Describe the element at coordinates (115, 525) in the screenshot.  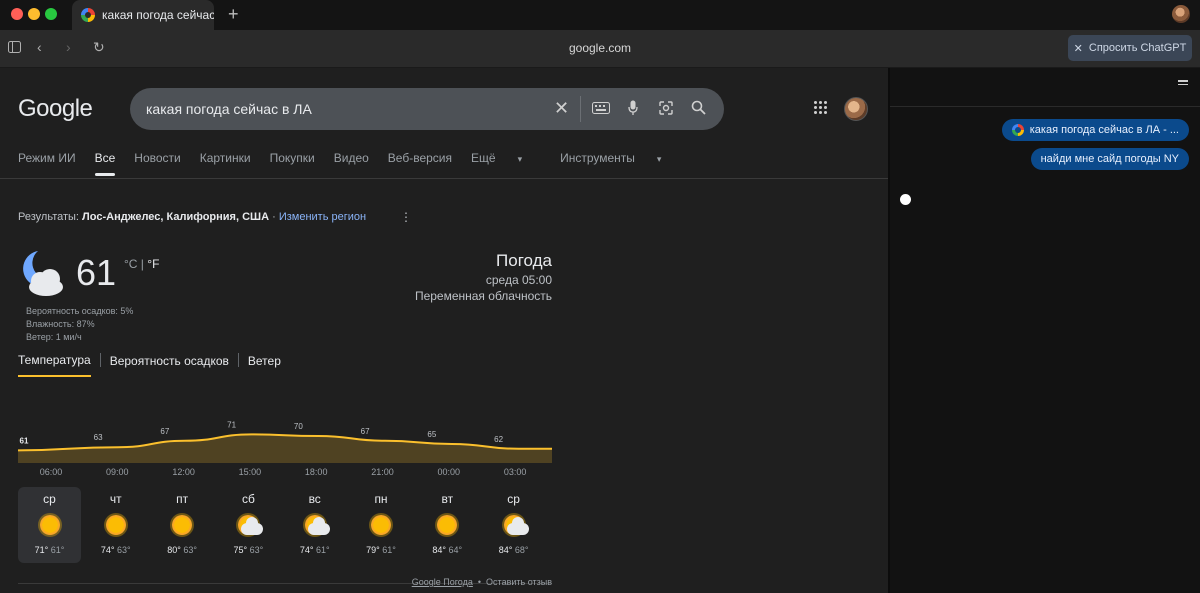
I see `forecast-day: чт 74° 63°` at that location.